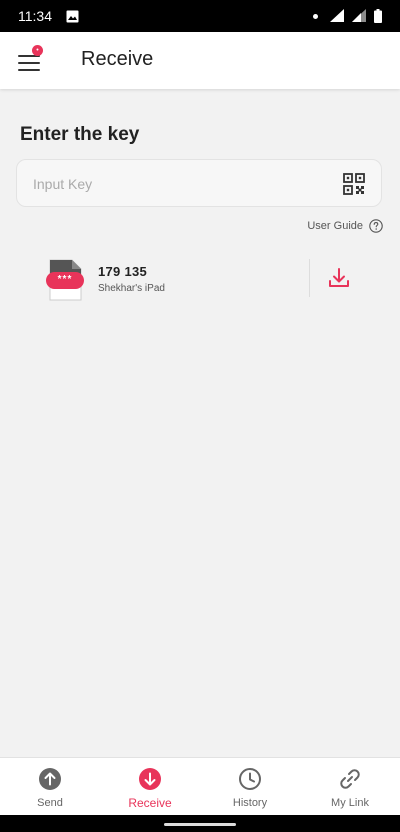 The height and width of the screenshot is (832, 400). I want to click on status-bar: 11:34, so click(200, 16).